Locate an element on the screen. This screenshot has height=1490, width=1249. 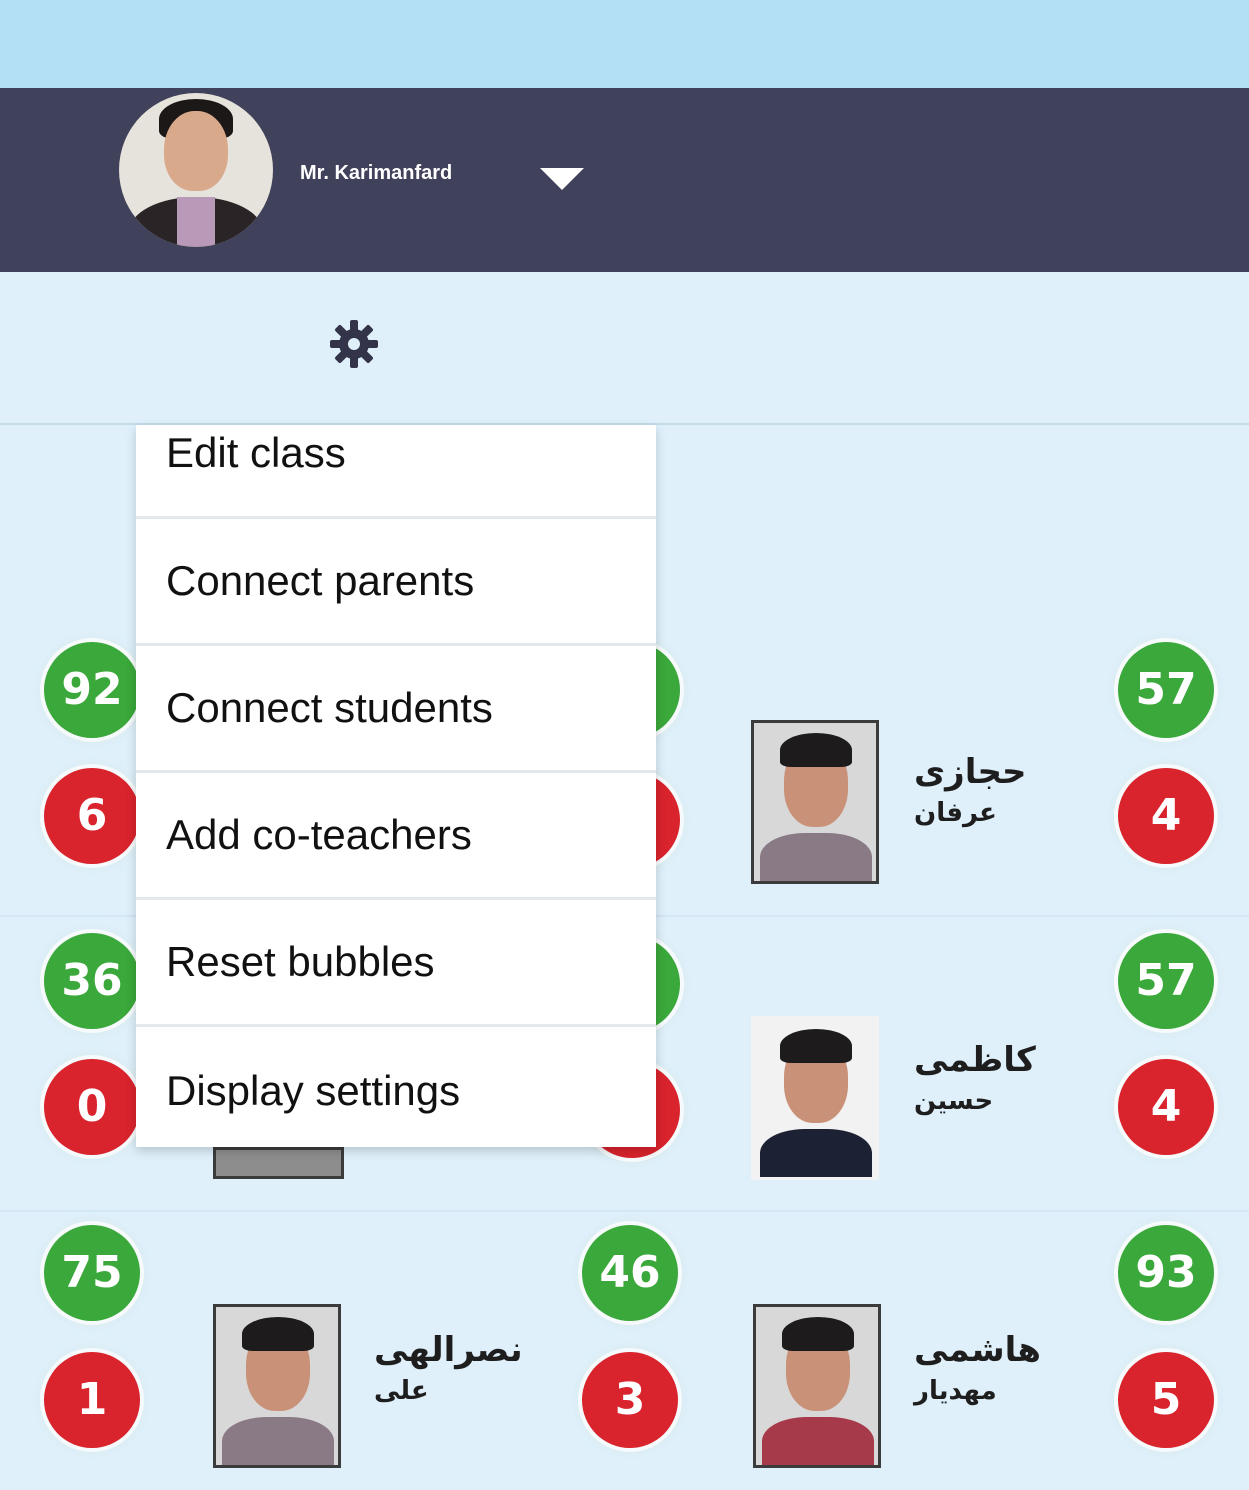
top-strip is located at coordinates (624, 44).